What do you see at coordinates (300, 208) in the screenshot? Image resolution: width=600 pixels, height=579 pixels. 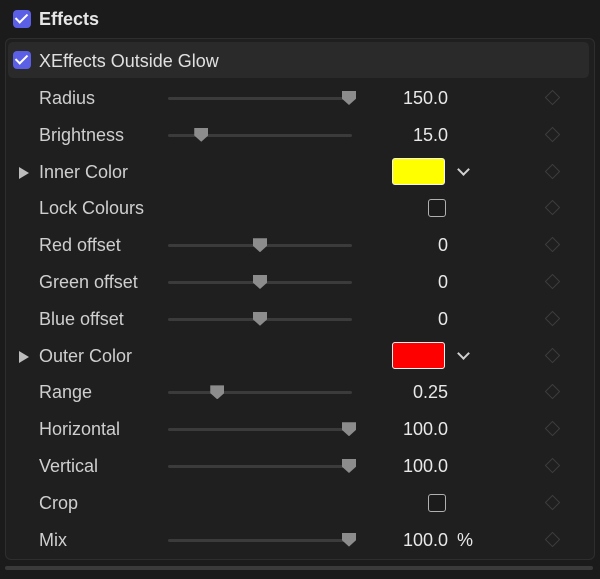 I see `param-row-lock-colours: Lock Colours` at bounding box center [300, 208].